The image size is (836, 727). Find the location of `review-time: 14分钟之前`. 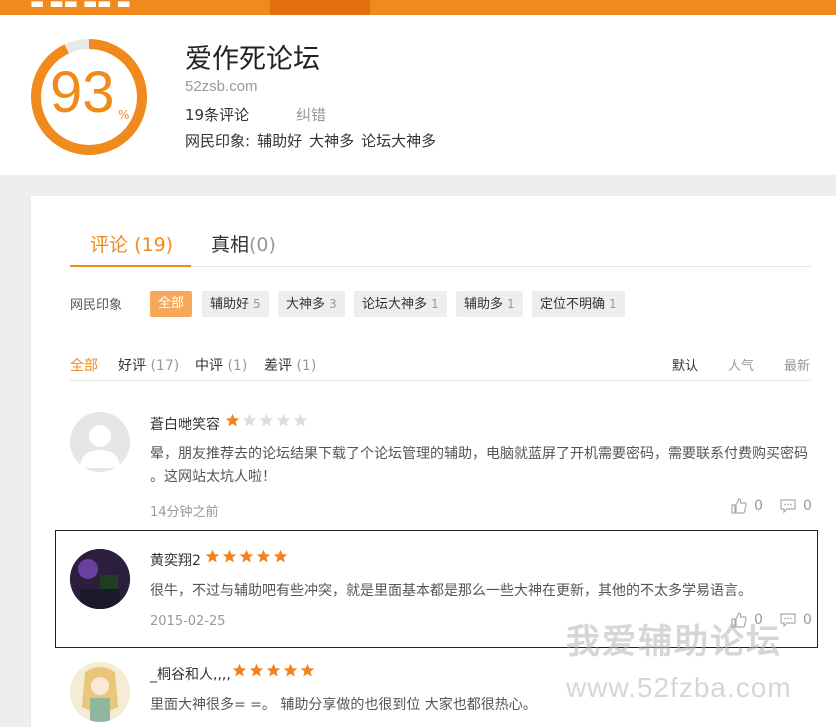

review-time: 14分钟之前 is located at coordinates (184, 512).